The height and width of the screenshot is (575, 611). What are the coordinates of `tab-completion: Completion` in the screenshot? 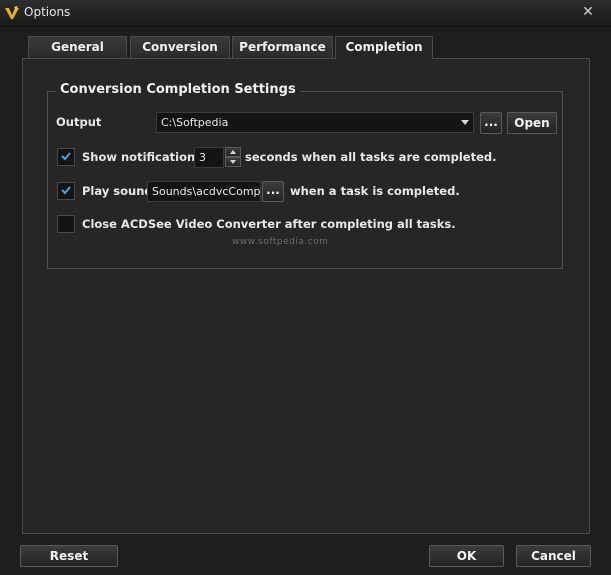 It's located at (384, 47).